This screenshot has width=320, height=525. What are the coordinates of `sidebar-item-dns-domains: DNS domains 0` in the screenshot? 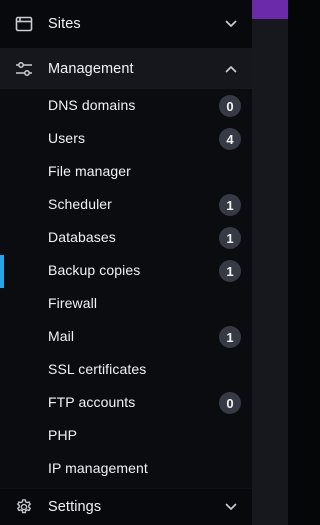 It's located at (126, 105).